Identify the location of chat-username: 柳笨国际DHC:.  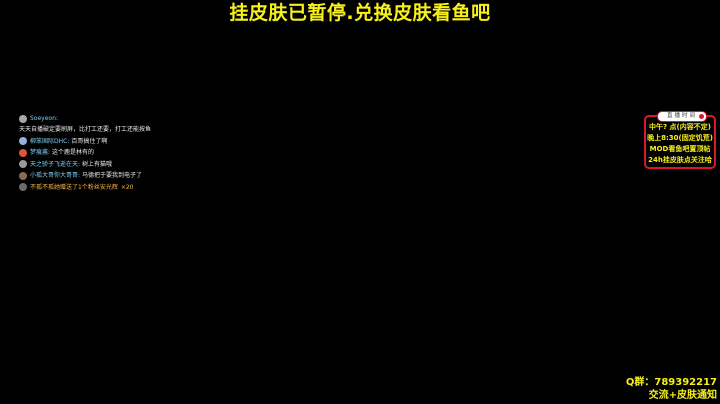
(50, 141).